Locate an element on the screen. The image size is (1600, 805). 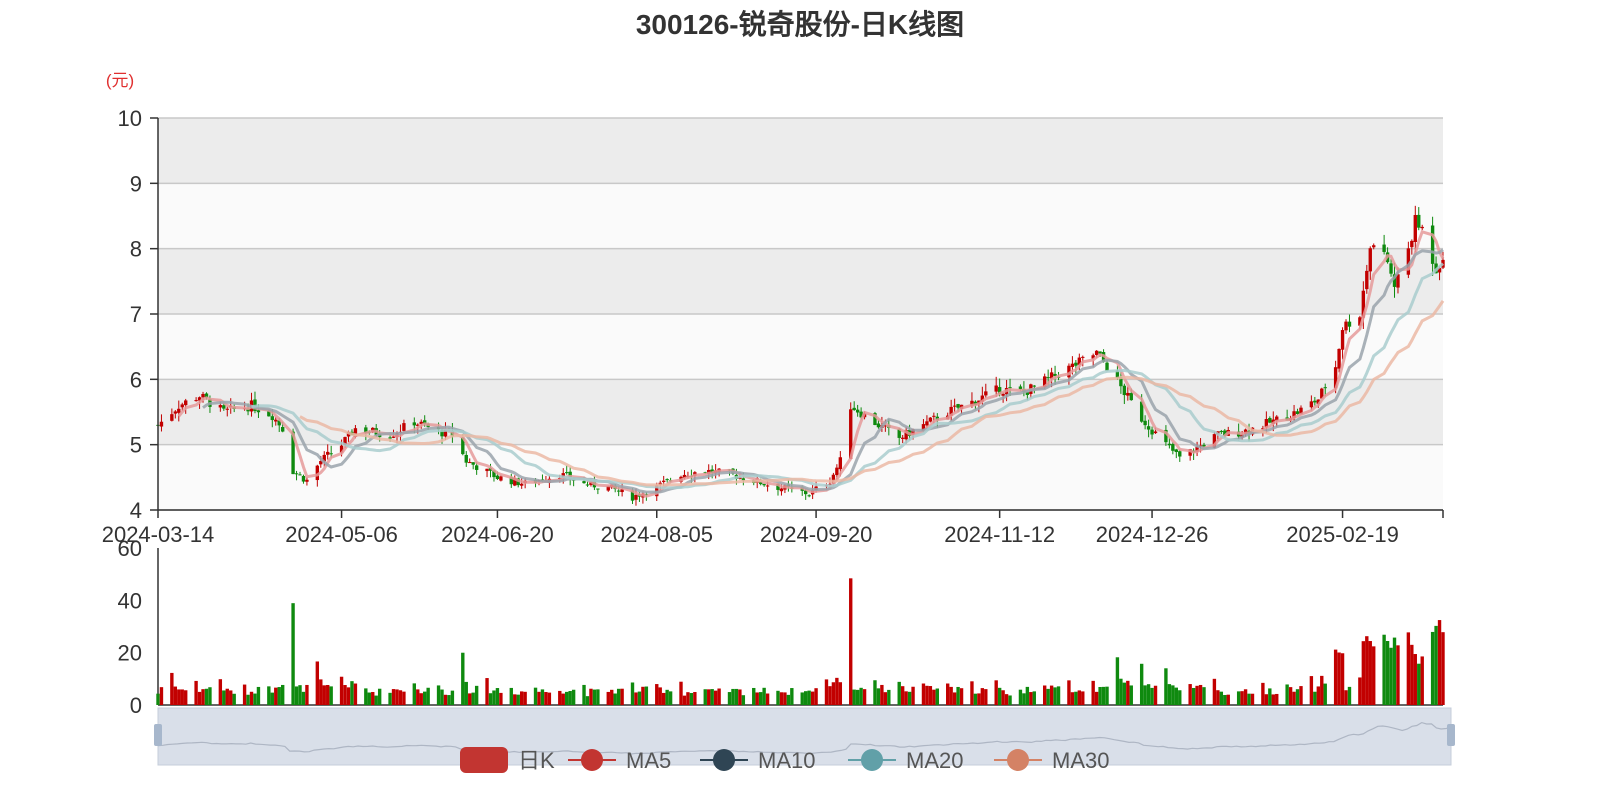
zoom-handle is located at coordinates (158, 735).